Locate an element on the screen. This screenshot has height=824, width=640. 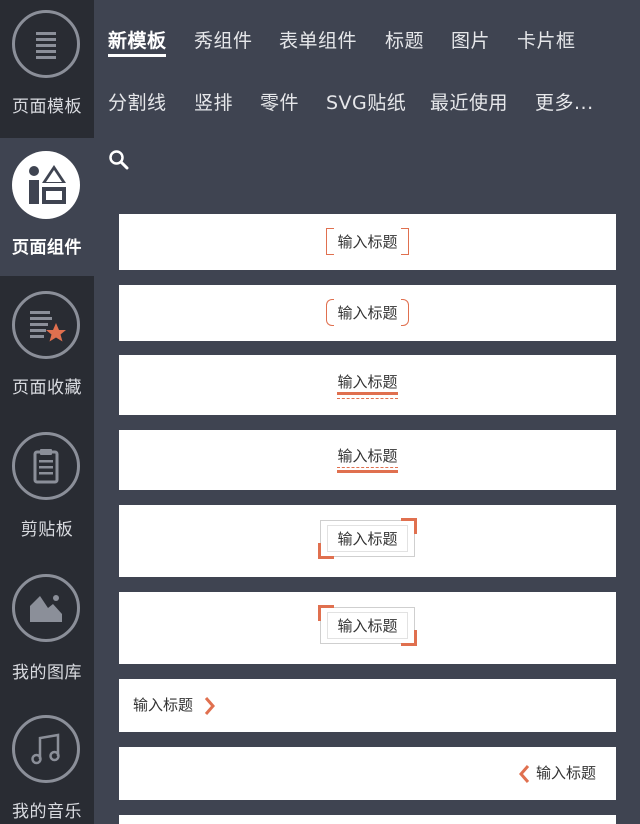
tab-titles: 标题 is located at coordinates (404, 39).